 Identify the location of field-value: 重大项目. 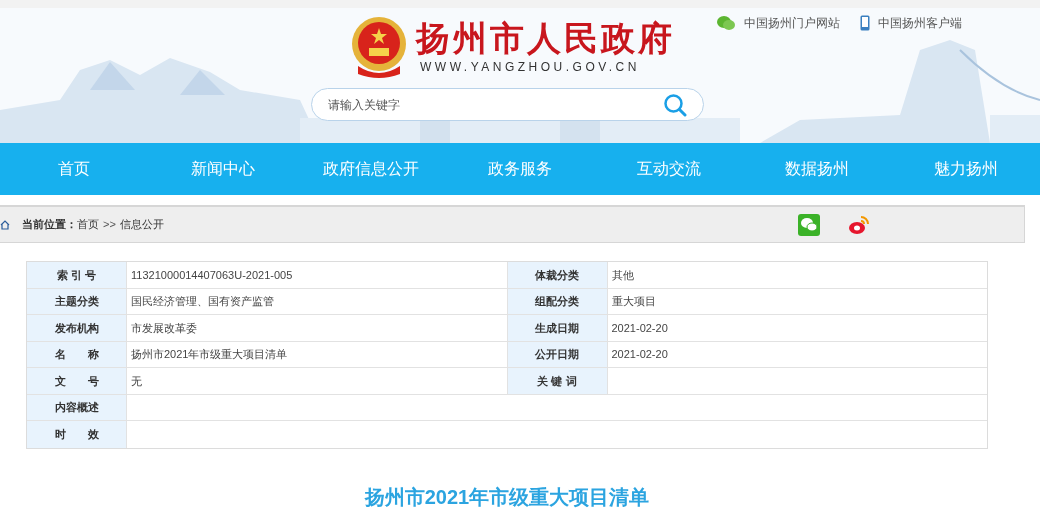
(633, 301).